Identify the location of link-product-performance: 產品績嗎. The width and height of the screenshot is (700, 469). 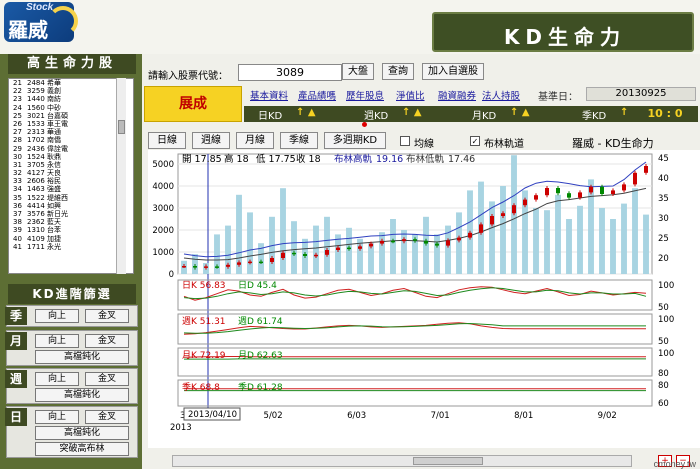
(317, 95).